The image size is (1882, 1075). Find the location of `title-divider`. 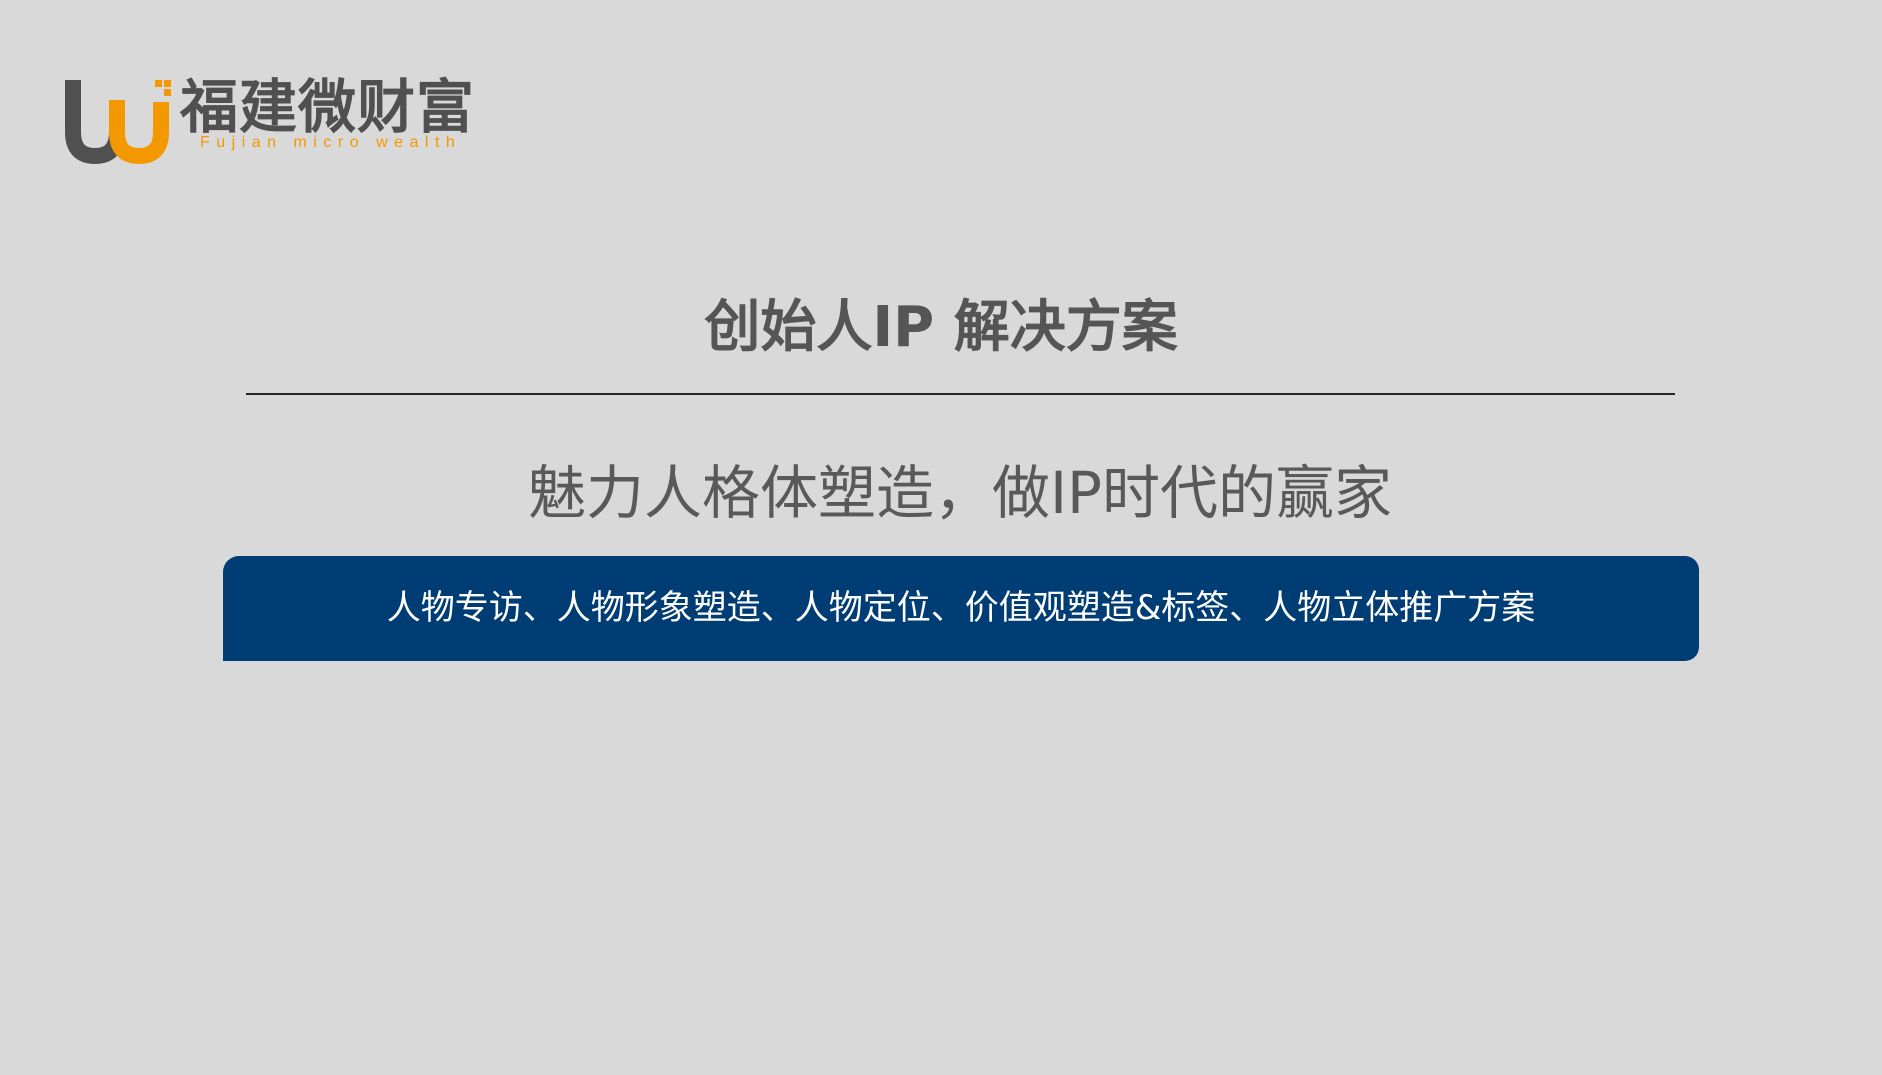

title-divider is located at coordinates (960, 394).